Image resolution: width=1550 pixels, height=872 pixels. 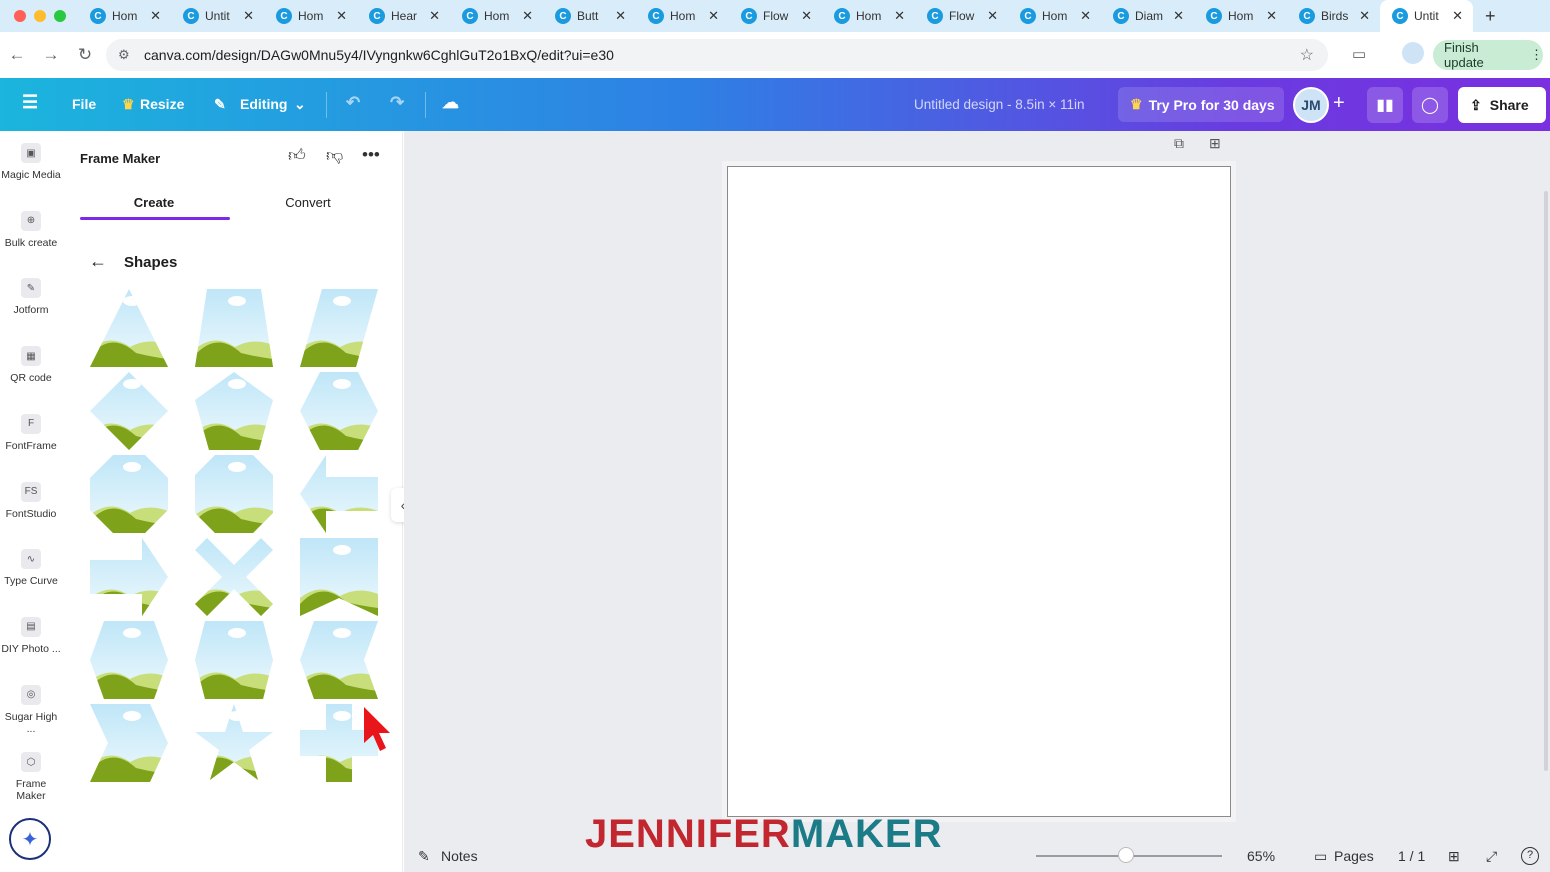 I want to click on zoom-slider-handle, so click(x=1126, y=855).